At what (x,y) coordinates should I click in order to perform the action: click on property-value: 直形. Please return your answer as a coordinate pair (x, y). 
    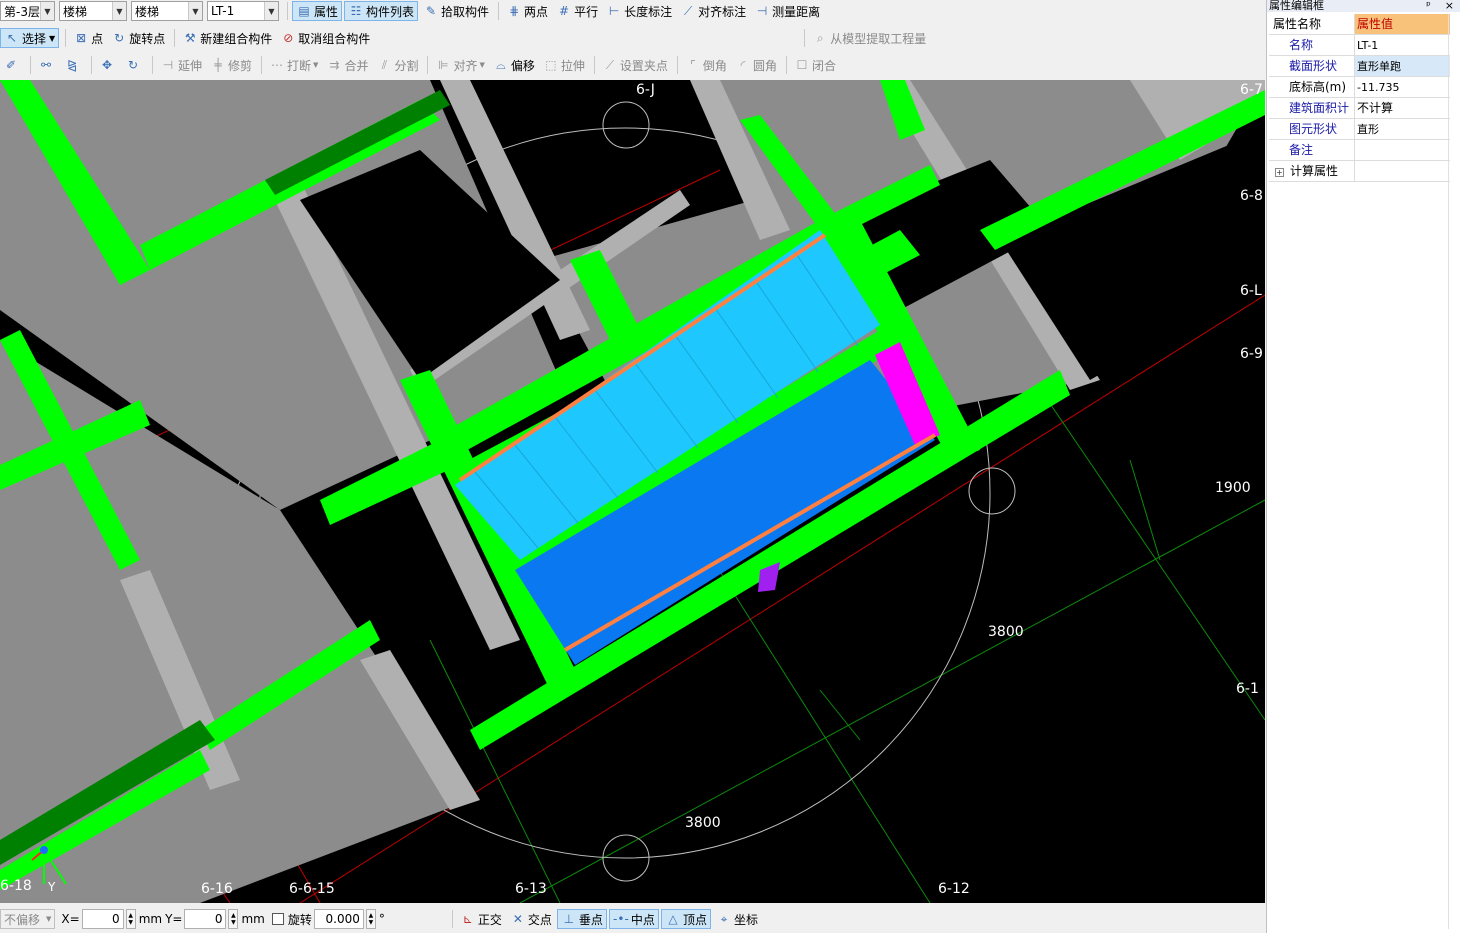
    Looking at the image, I should click on (1402, 129).